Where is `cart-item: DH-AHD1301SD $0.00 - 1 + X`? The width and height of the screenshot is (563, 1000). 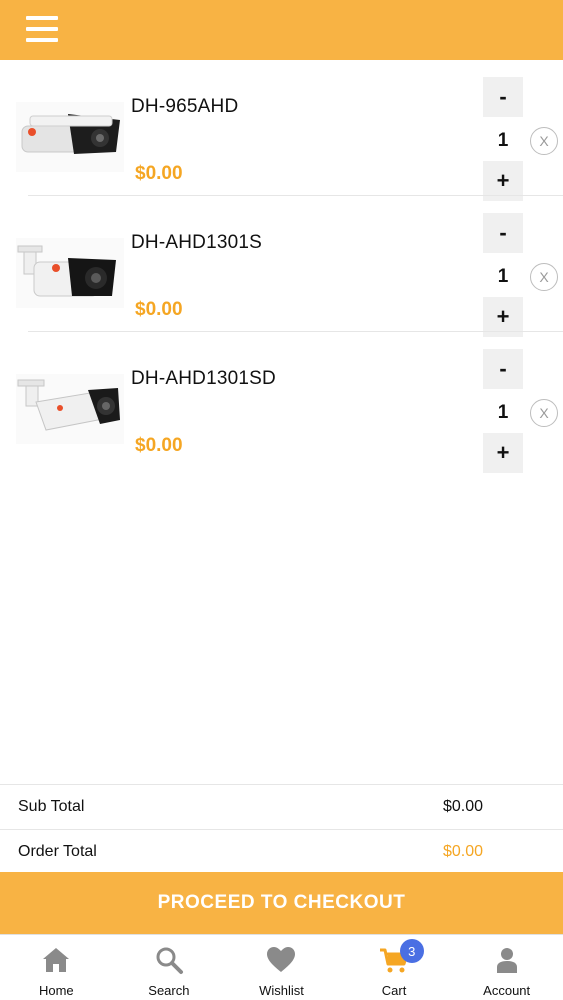
cart-item: DH-AHD1301SD $0.00 - 1 + X is located at coordinates (281, 402).